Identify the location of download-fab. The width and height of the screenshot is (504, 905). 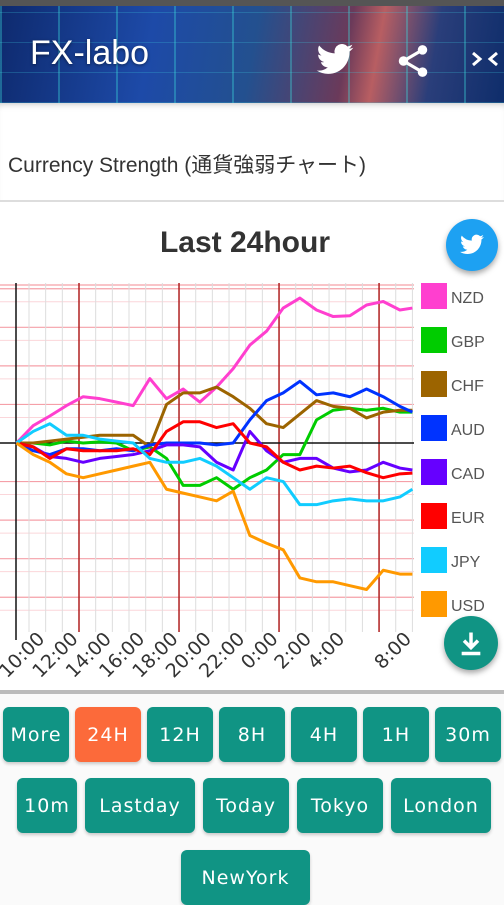
(471, 643).